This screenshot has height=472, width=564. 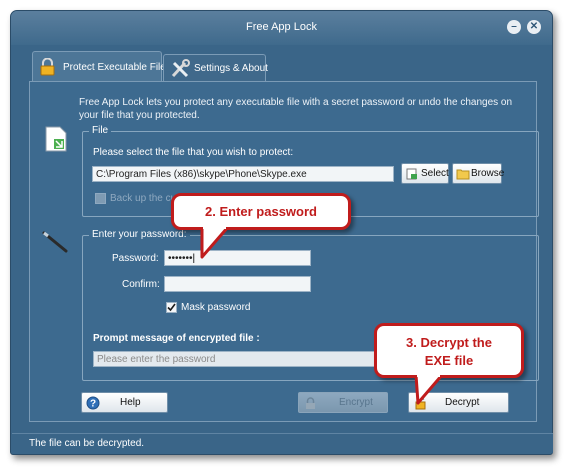 I want to click on browse-button-label: Browse, so click(x=488, y=173).